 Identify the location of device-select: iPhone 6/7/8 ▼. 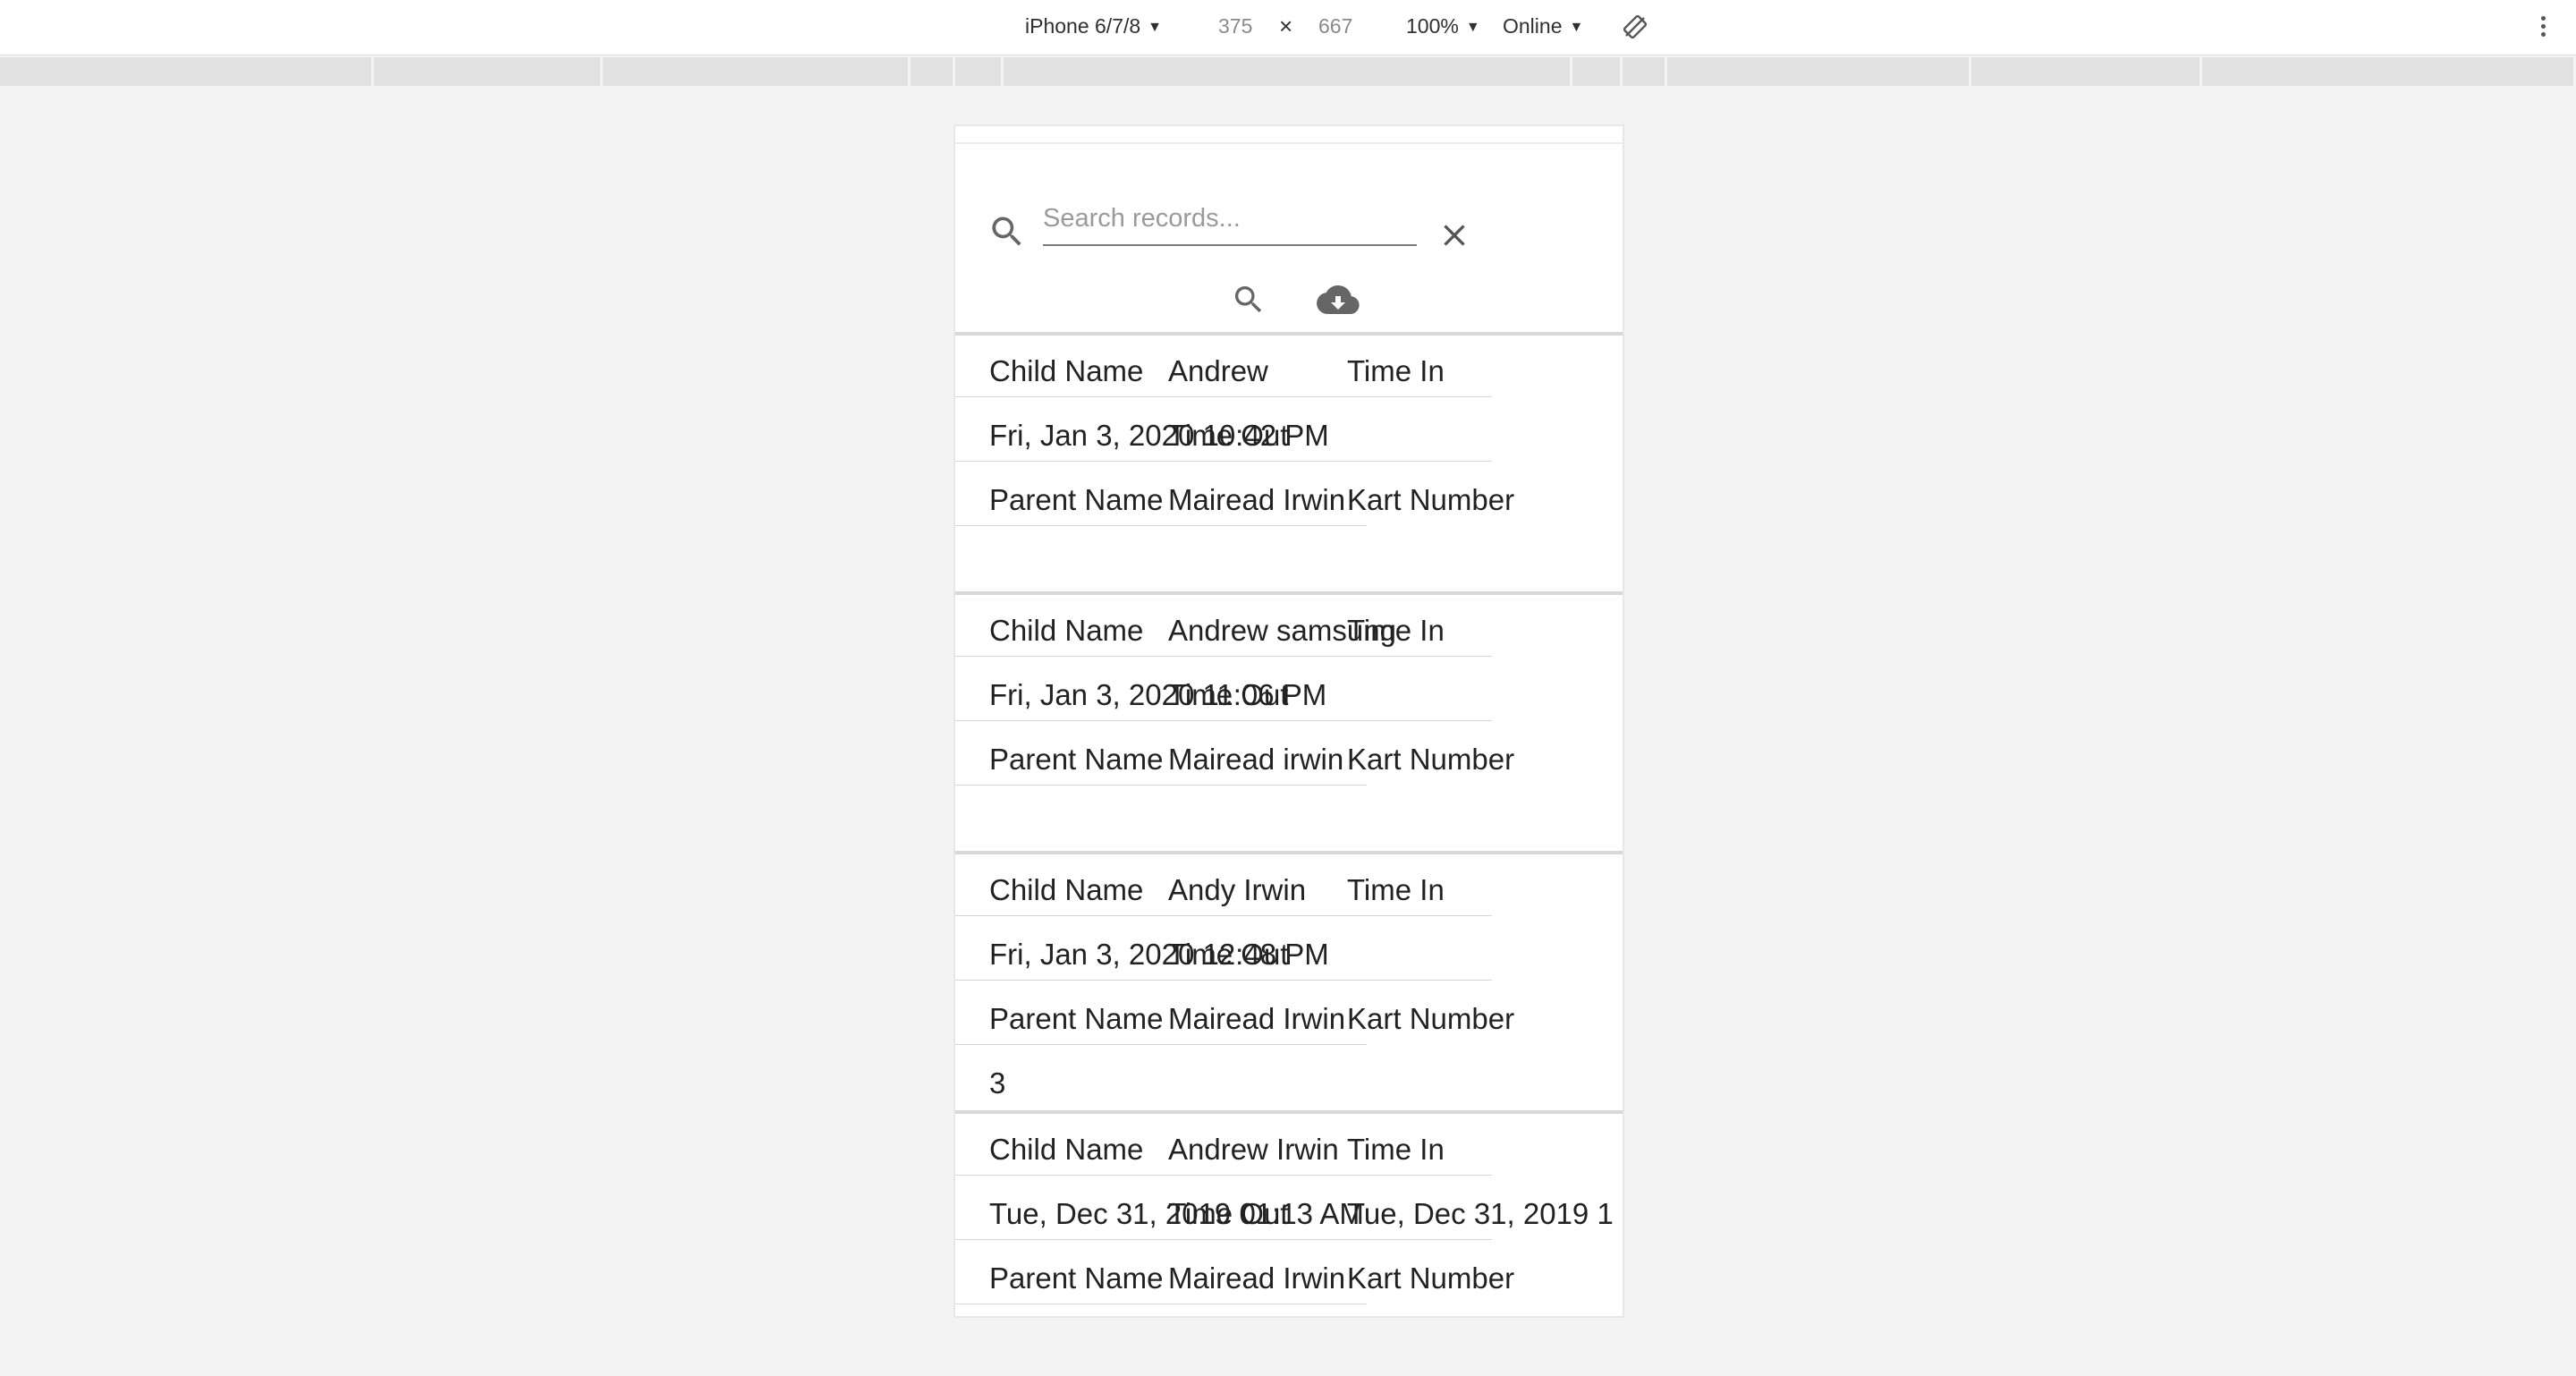
(1093, 26).